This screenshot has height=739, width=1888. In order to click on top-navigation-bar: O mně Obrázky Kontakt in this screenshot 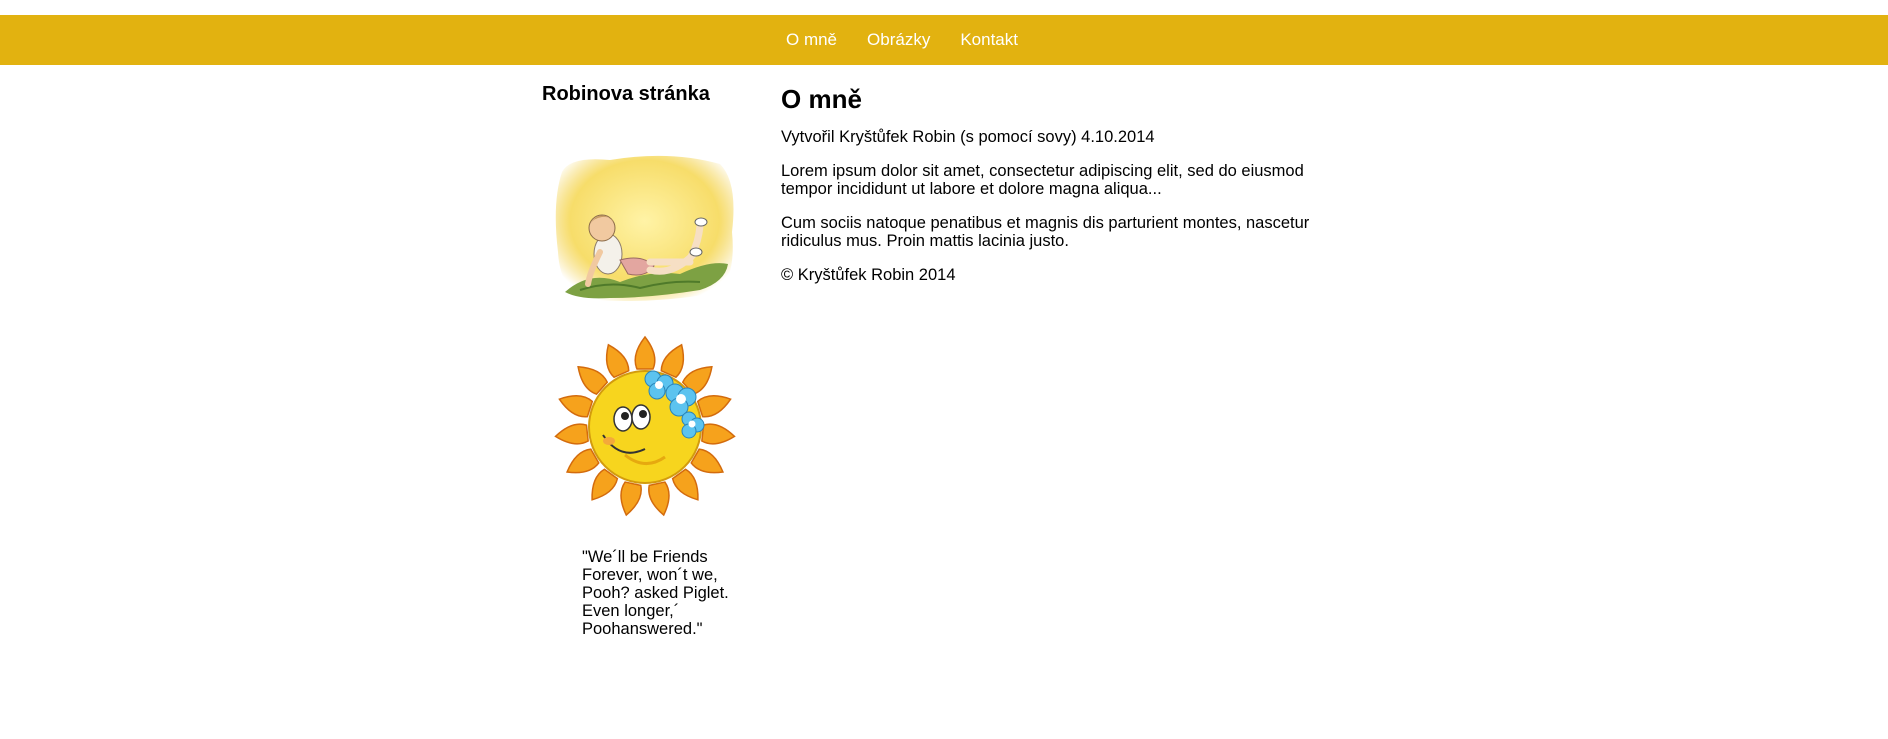, I will do `click(944, 40)`.